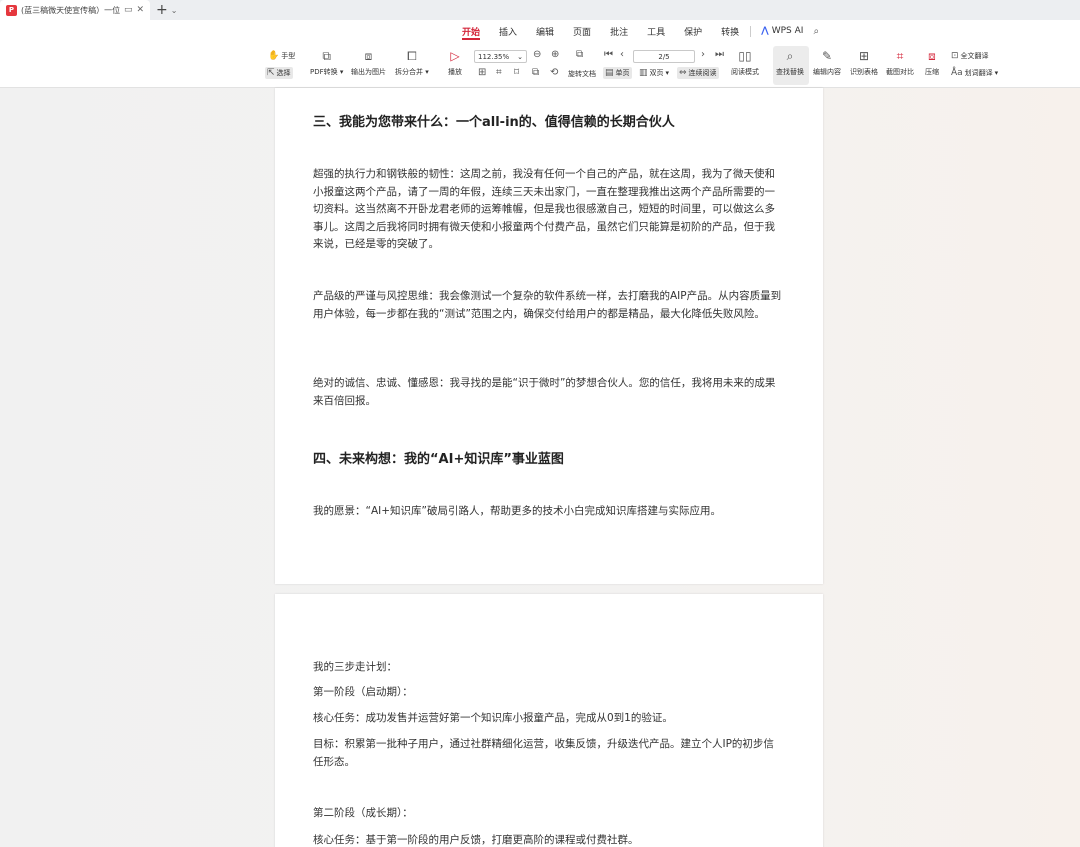 This screenshot has height=847, width=1080. I want to click on wps-ai-button: ⋀ WPS AI, so click(782, 31).